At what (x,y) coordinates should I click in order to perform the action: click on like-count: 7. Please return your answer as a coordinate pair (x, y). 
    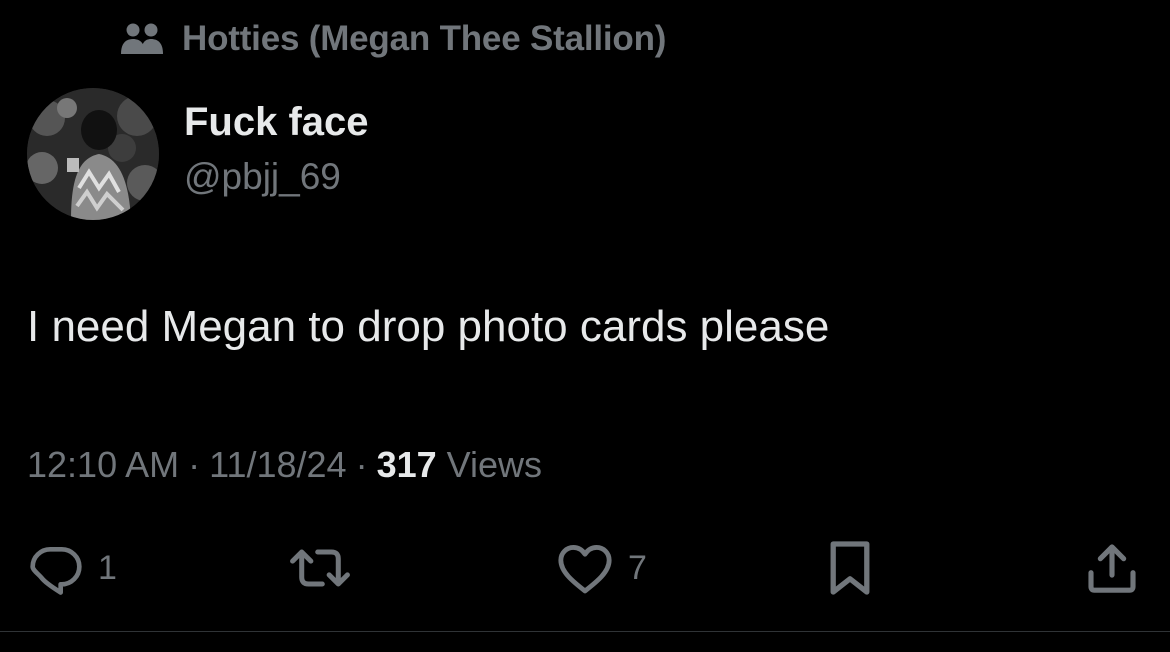
    Looking at the image, I should click on (637, 567).